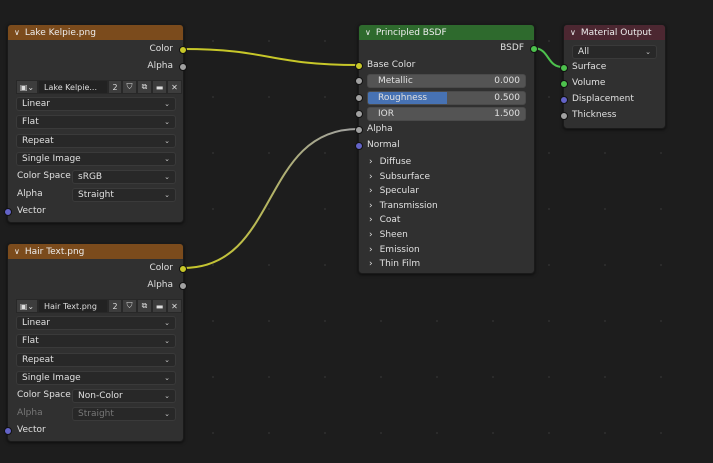  Describe the element at coordinates (451, 264) in the screenshot. I see `panel-thin-film: › Thin Film` at that location.